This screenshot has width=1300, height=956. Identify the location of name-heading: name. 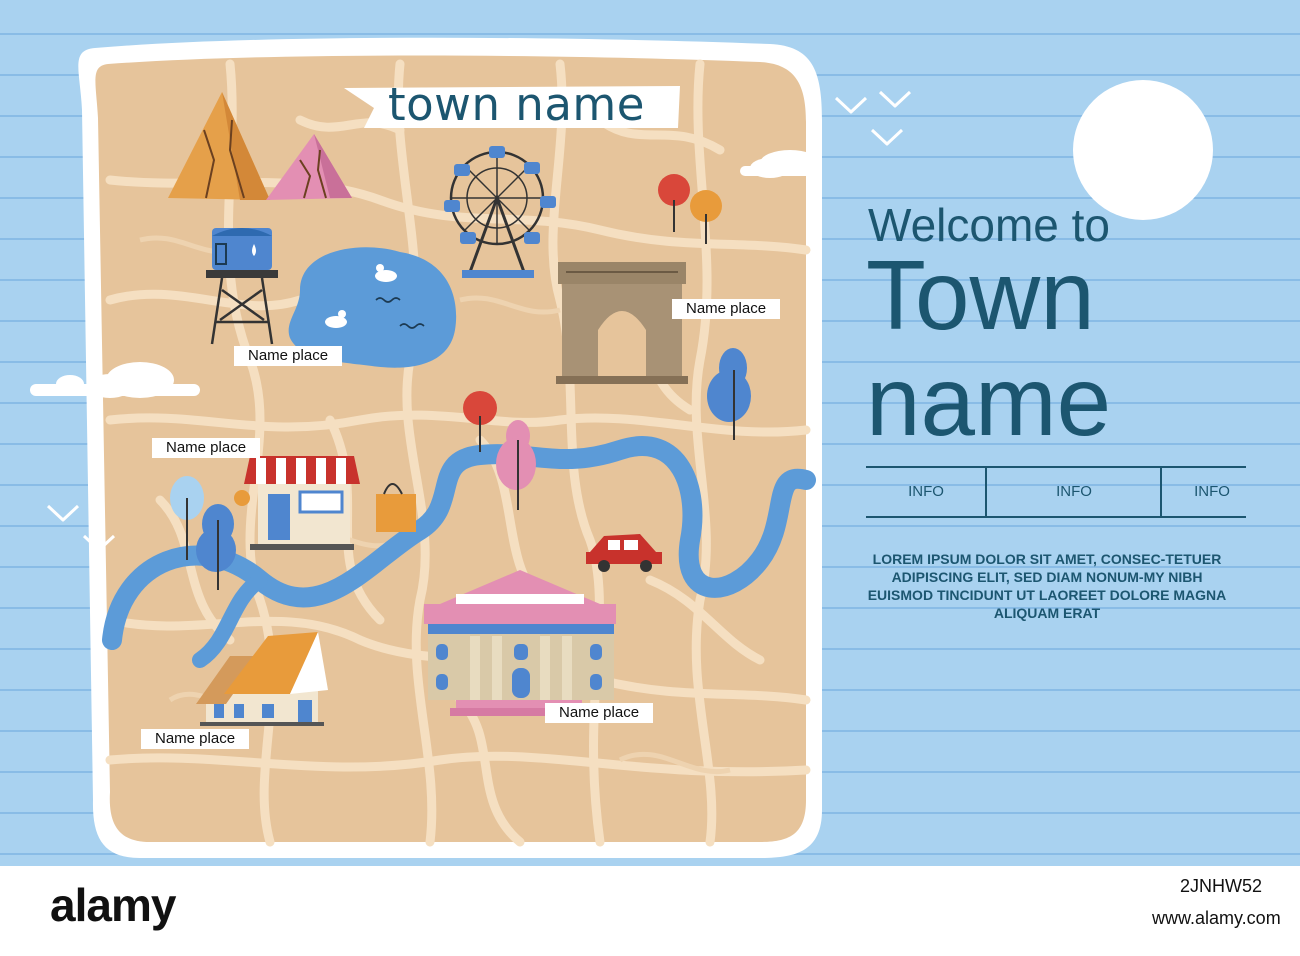
(989, 401).